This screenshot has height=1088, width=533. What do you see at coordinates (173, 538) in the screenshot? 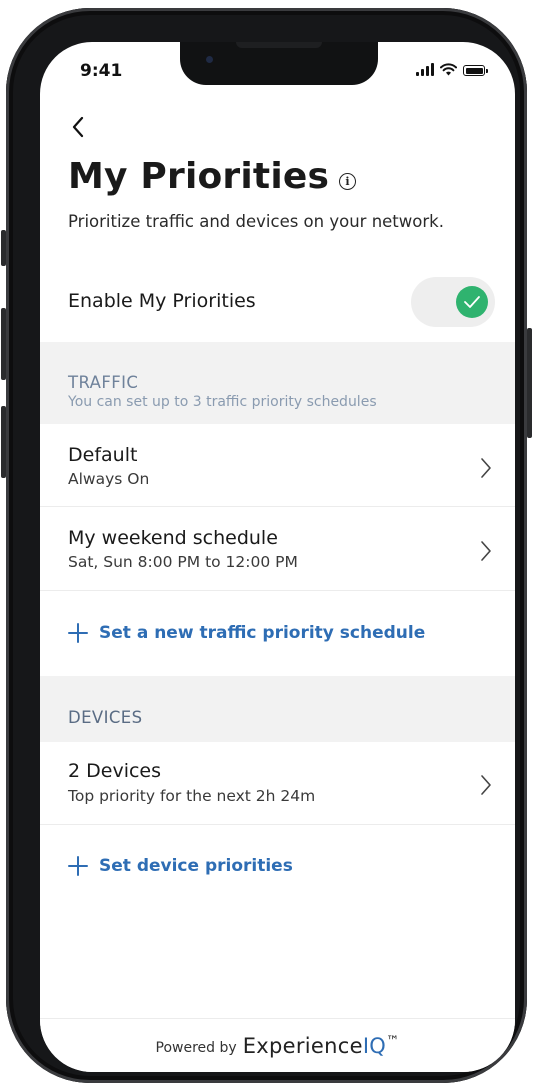
I see `schedule-title: My weekend schedule` at bounding box center [173, 538].